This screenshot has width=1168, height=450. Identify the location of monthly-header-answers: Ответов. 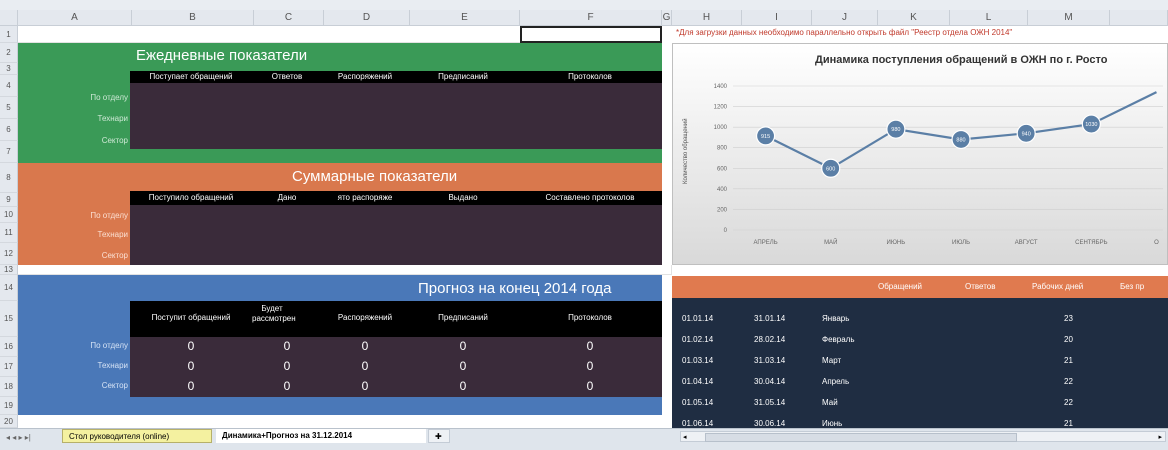
(980, 286).